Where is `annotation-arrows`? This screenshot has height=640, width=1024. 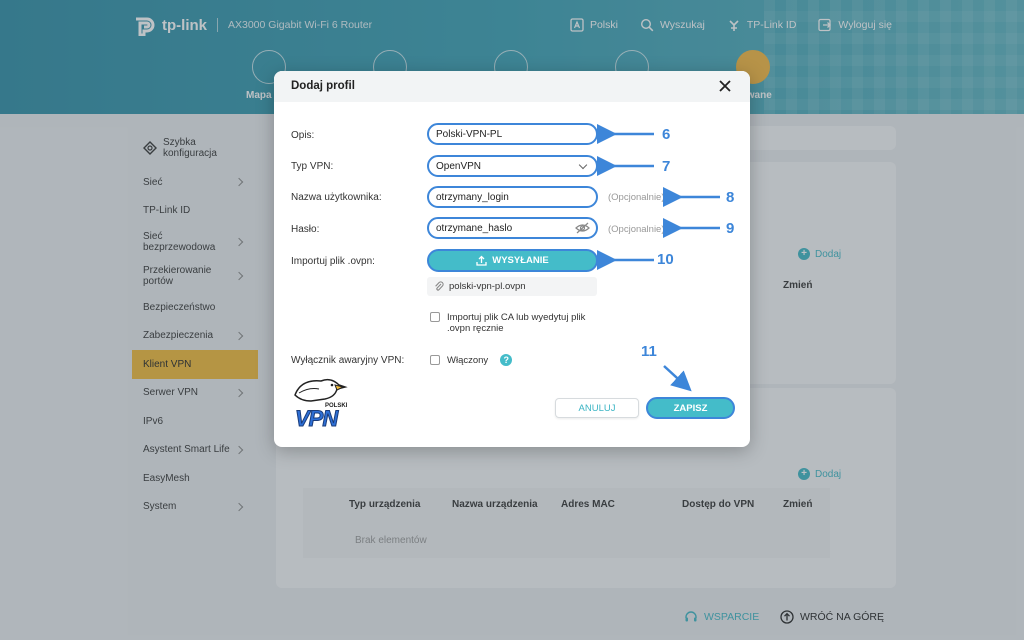 annotation-arrows is located at coordinates (658, 258).